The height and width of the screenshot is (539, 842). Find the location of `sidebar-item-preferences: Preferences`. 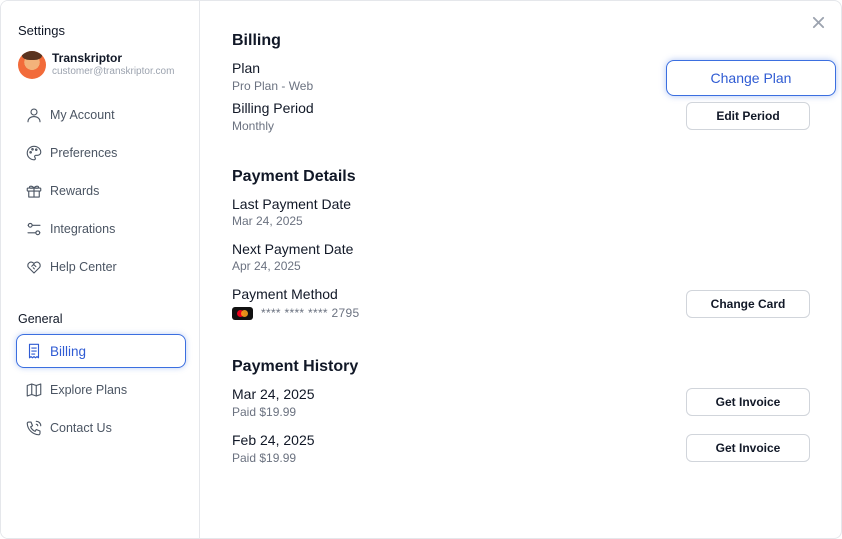

sidebar-item-preferences: Preferences is located at coordinates (101, 153).